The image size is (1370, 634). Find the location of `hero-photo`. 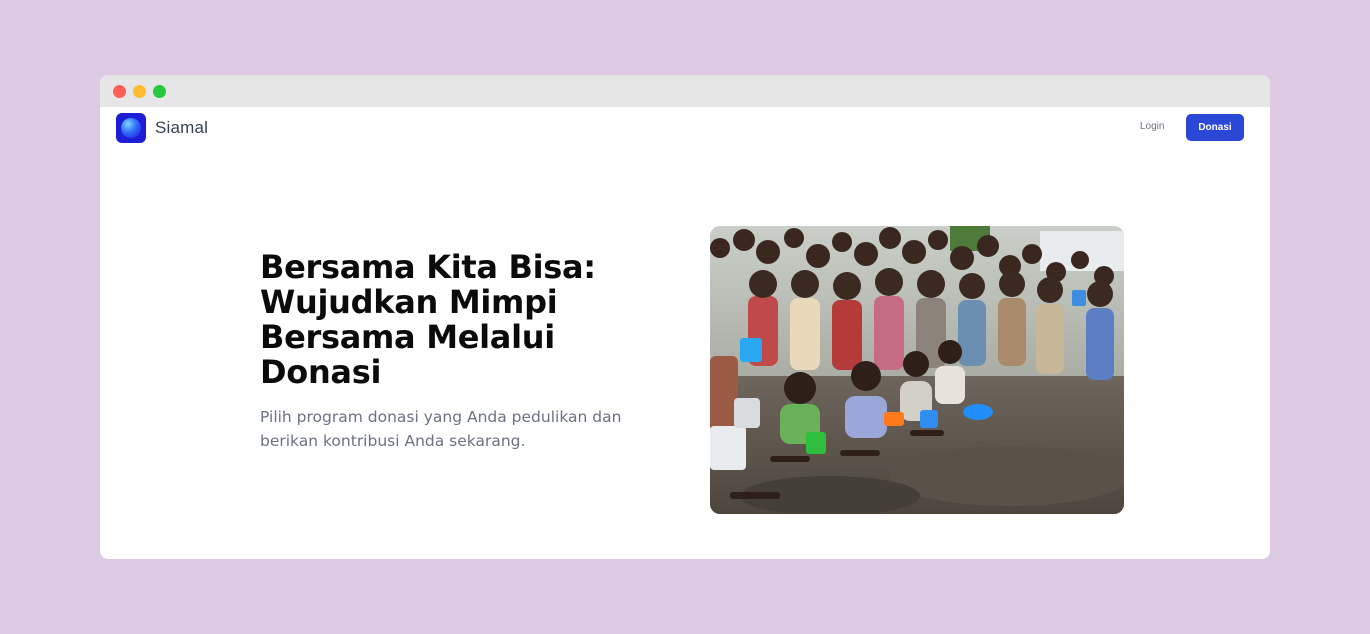

hero-photo is located at coordinates (917, 370).